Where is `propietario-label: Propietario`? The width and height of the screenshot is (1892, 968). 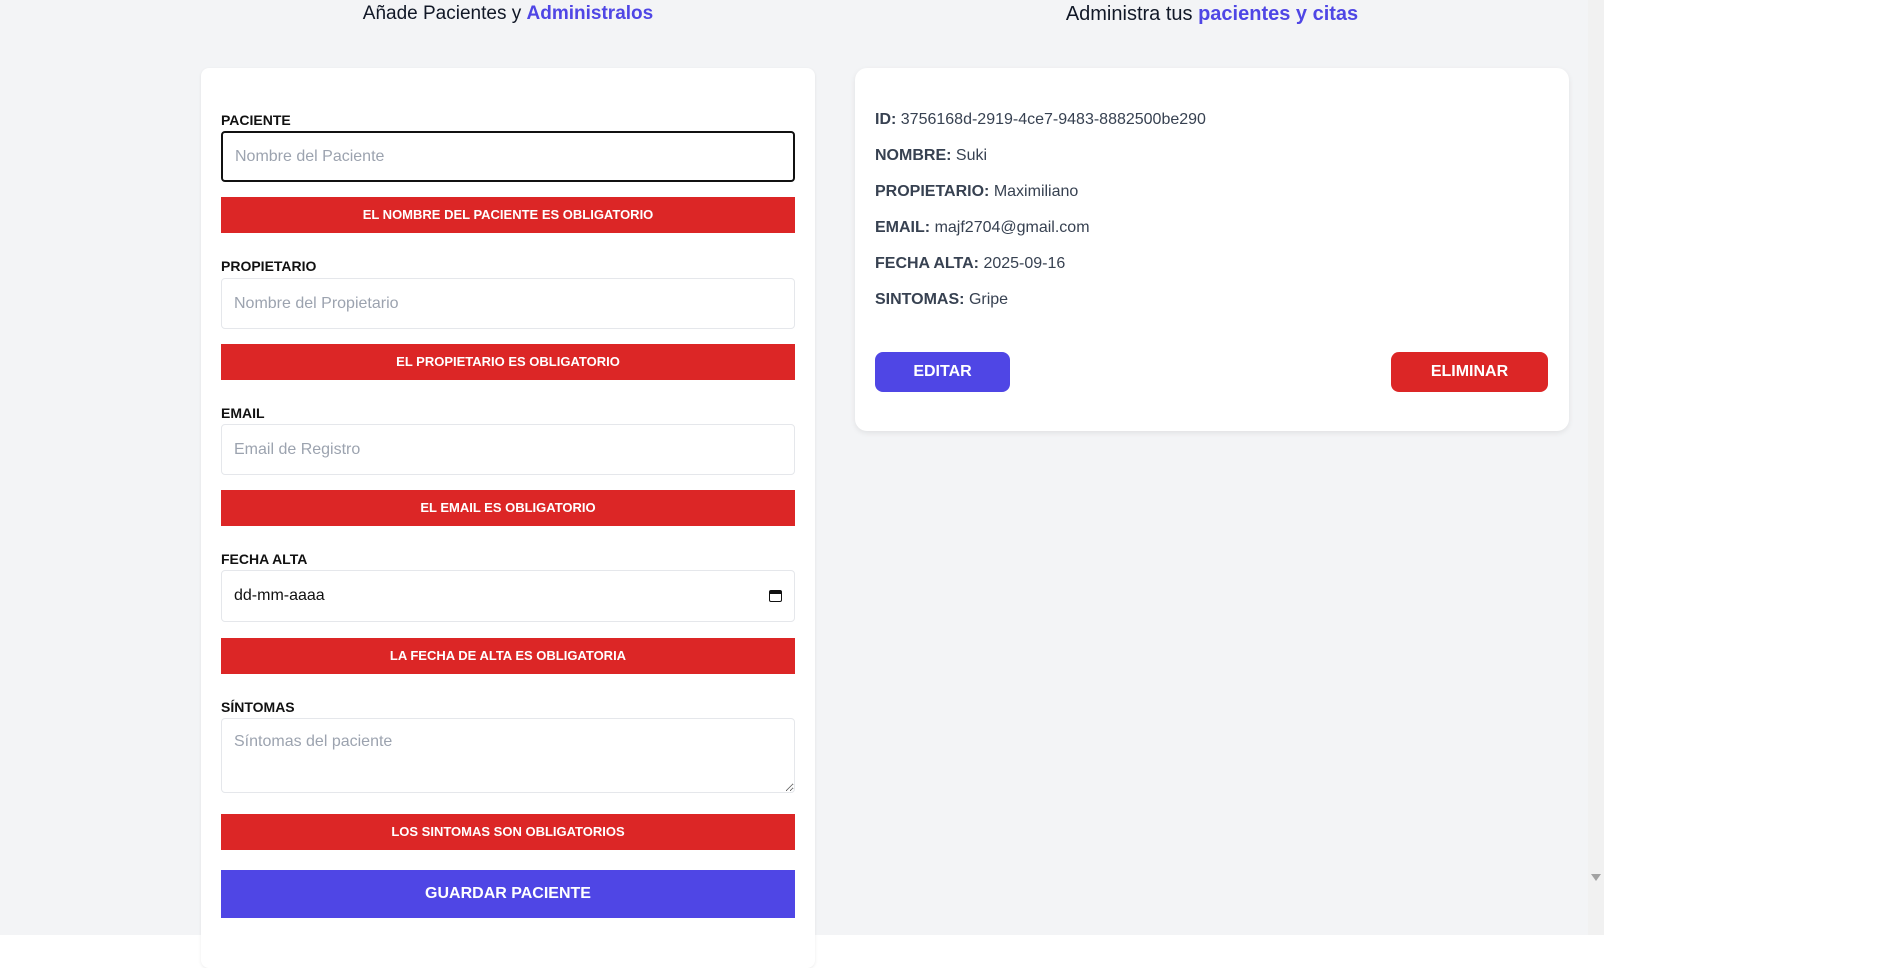
propietario-label: Propietario is located at coordinates (269, 266).